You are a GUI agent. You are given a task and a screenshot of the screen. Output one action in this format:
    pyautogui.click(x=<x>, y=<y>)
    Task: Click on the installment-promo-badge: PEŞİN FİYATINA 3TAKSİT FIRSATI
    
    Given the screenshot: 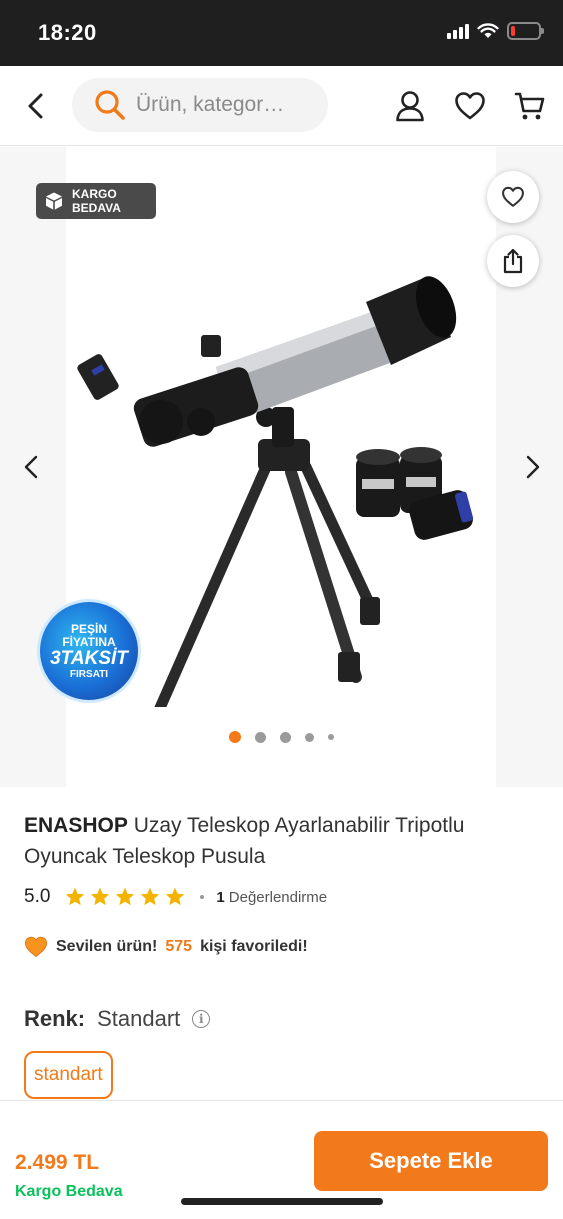 What is the action you would take?
    pyautogui.click(x=89, y=651)
    